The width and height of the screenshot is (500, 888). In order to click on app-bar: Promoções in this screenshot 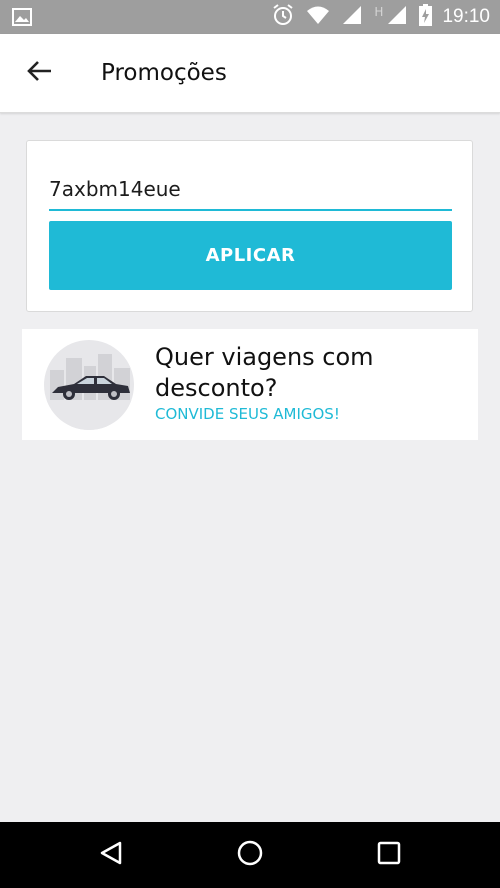, I will do `click(250, 73)`.